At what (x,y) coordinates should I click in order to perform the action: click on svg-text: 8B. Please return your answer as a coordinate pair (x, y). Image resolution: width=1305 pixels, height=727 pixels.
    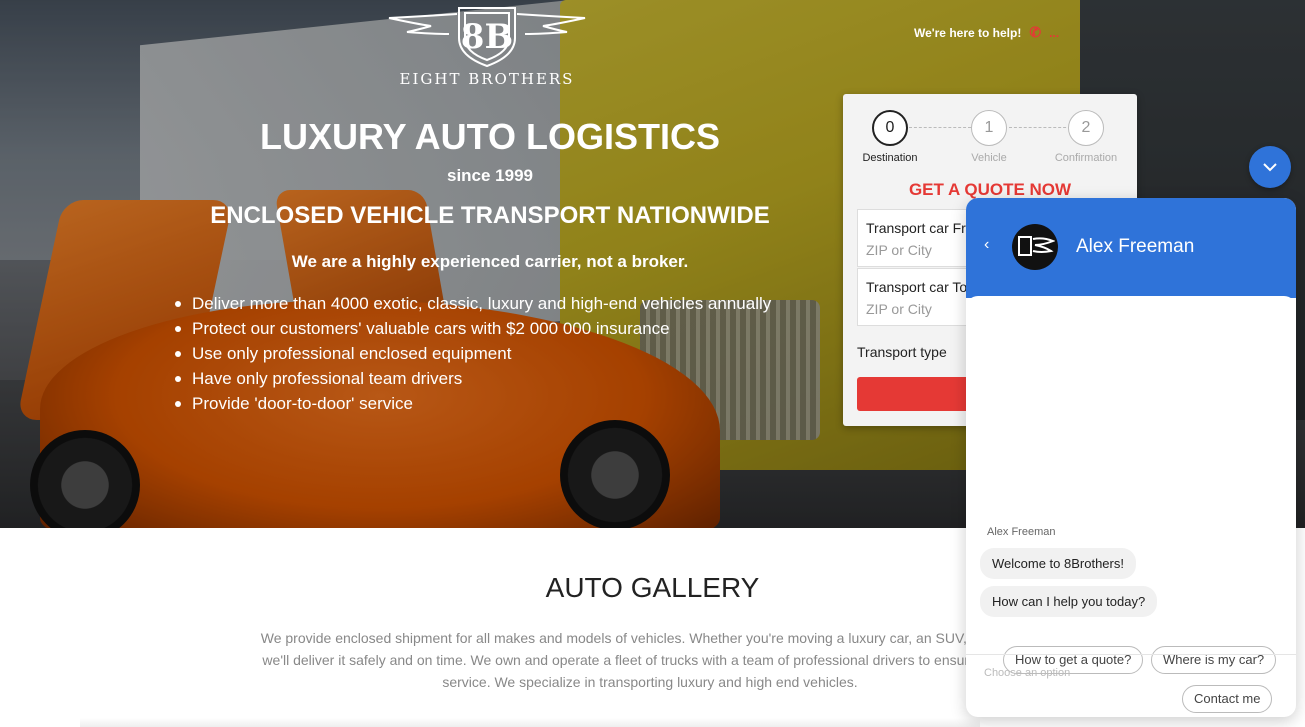
    Looking at the image, I should click on (487, 37).